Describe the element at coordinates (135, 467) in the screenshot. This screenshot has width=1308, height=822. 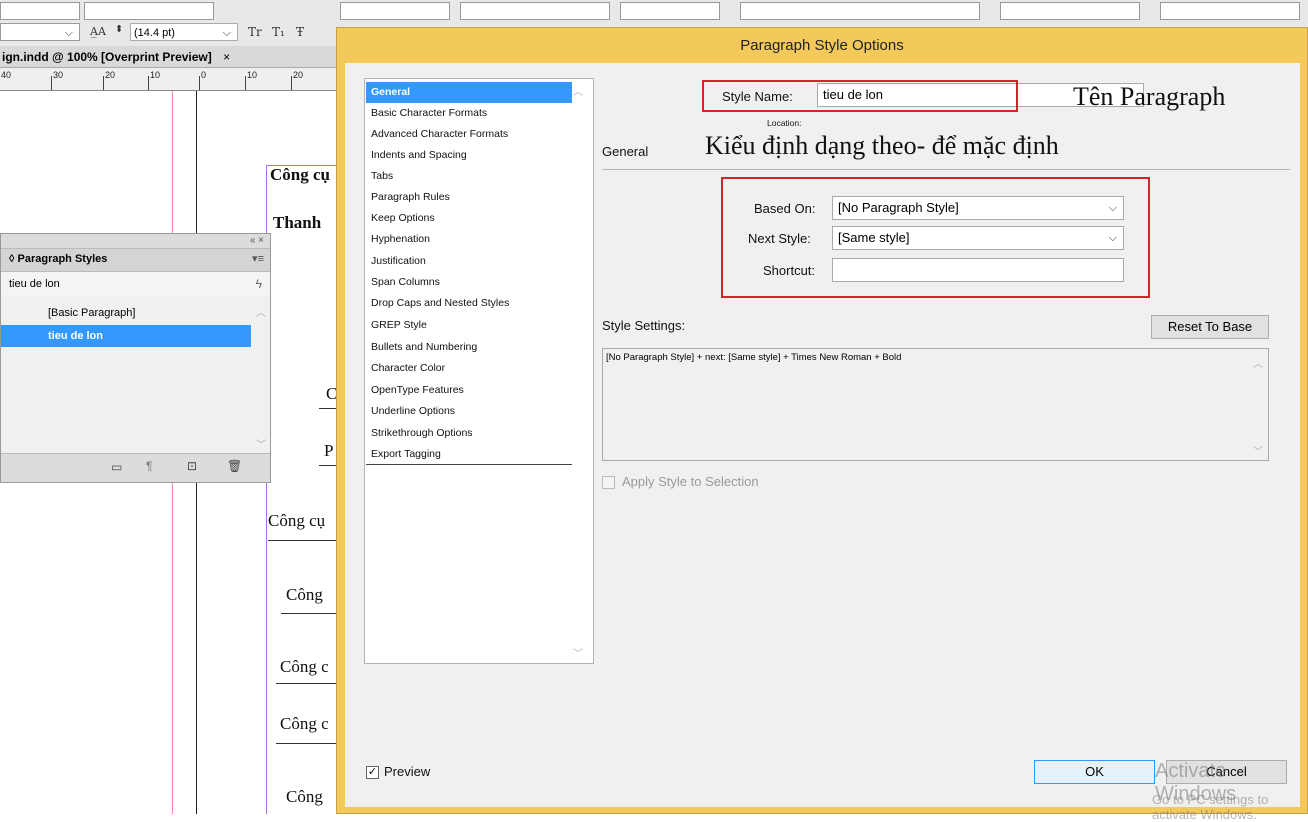
I see `panel-footer: ▭ ¶ ⊡ 🗑` at that location.